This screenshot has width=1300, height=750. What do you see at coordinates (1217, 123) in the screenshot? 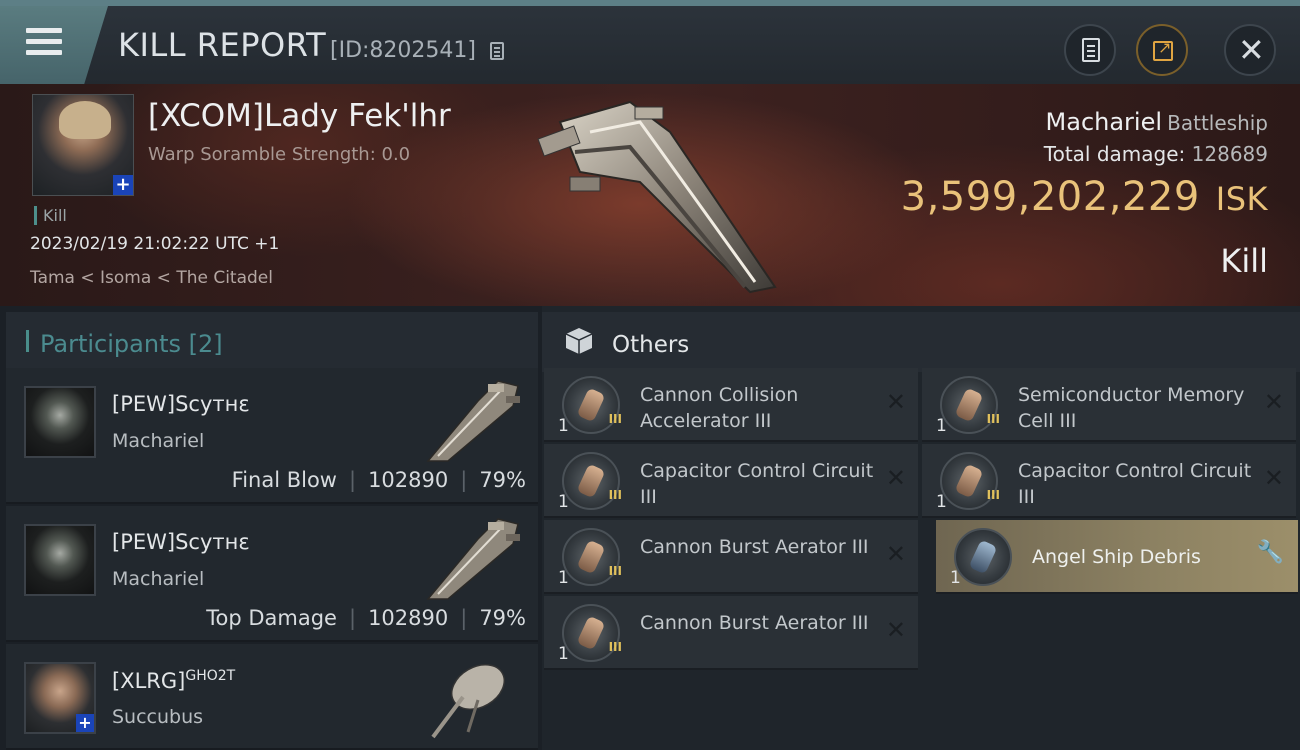
I see `victim-ship-class: Battleship` at bounding box center [1217, 123].